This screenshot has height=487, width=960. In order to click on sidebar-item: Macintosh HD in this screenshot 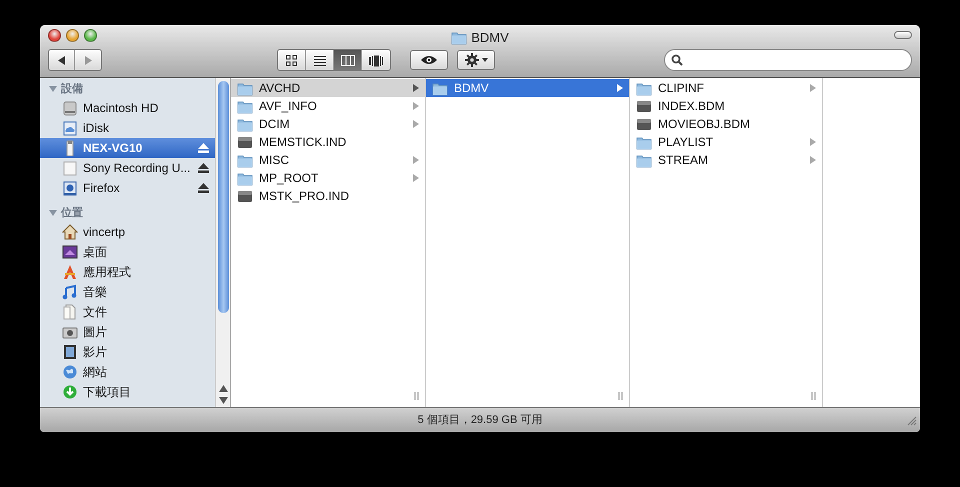, I will do `click(127, 108)`.